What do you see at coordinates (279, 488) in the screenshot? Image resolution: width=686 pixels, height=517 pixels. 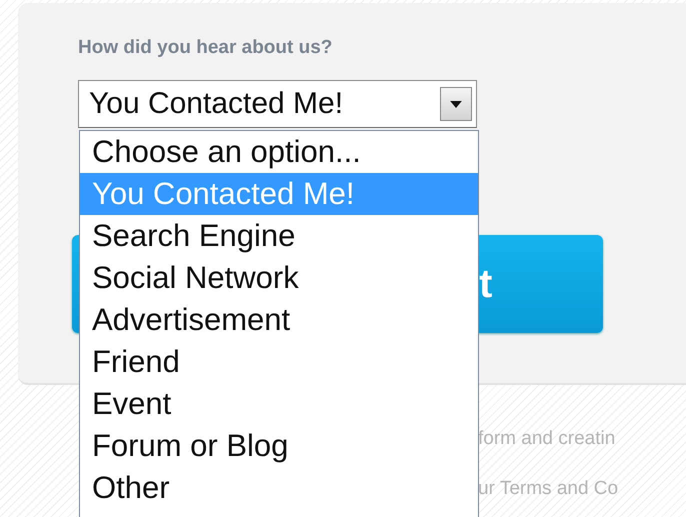 I see `dropdown-option: Other` at bounding box center [279, 488].